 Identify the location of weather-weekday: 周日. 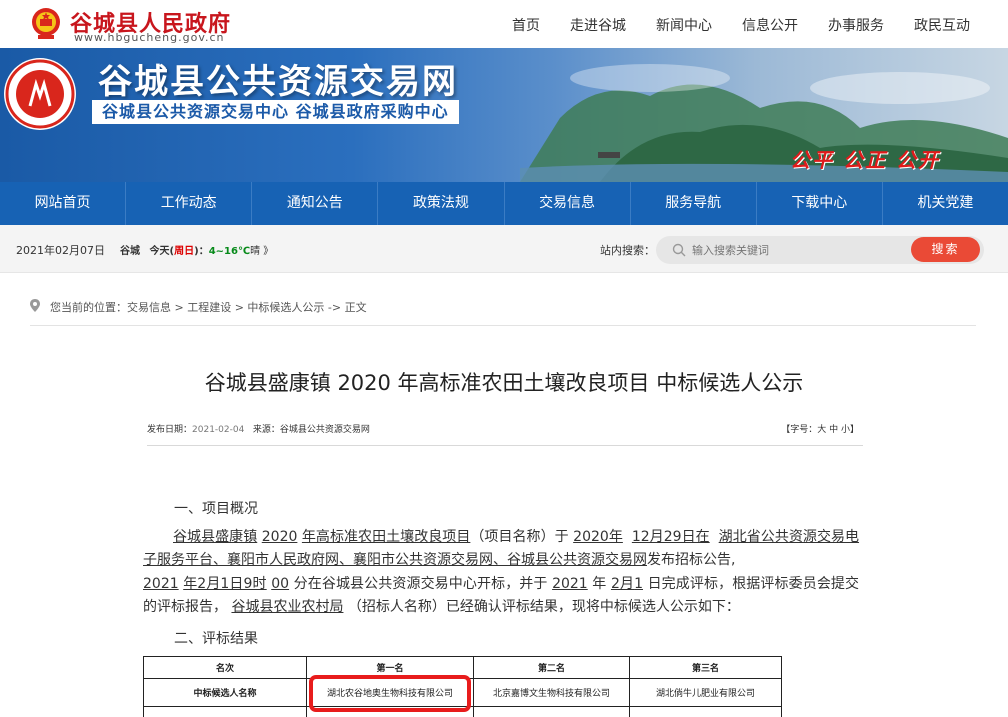
(184, 251).